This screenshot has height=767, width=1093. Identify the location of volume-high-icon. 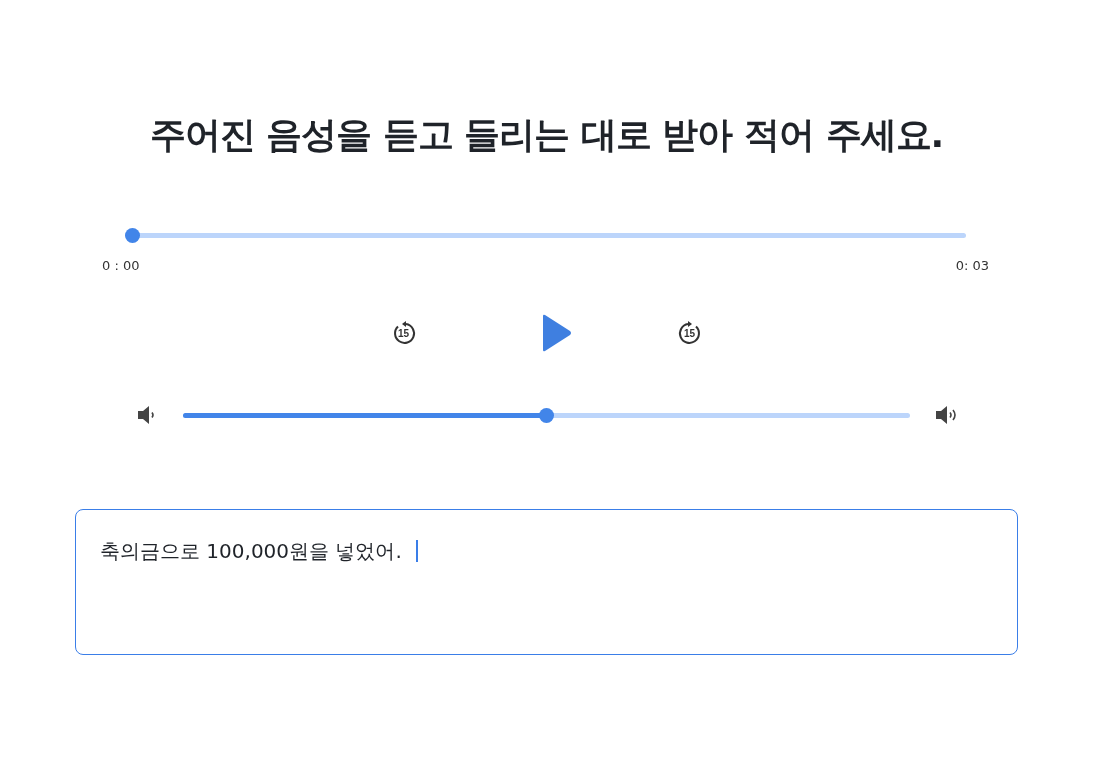
(946, 415).